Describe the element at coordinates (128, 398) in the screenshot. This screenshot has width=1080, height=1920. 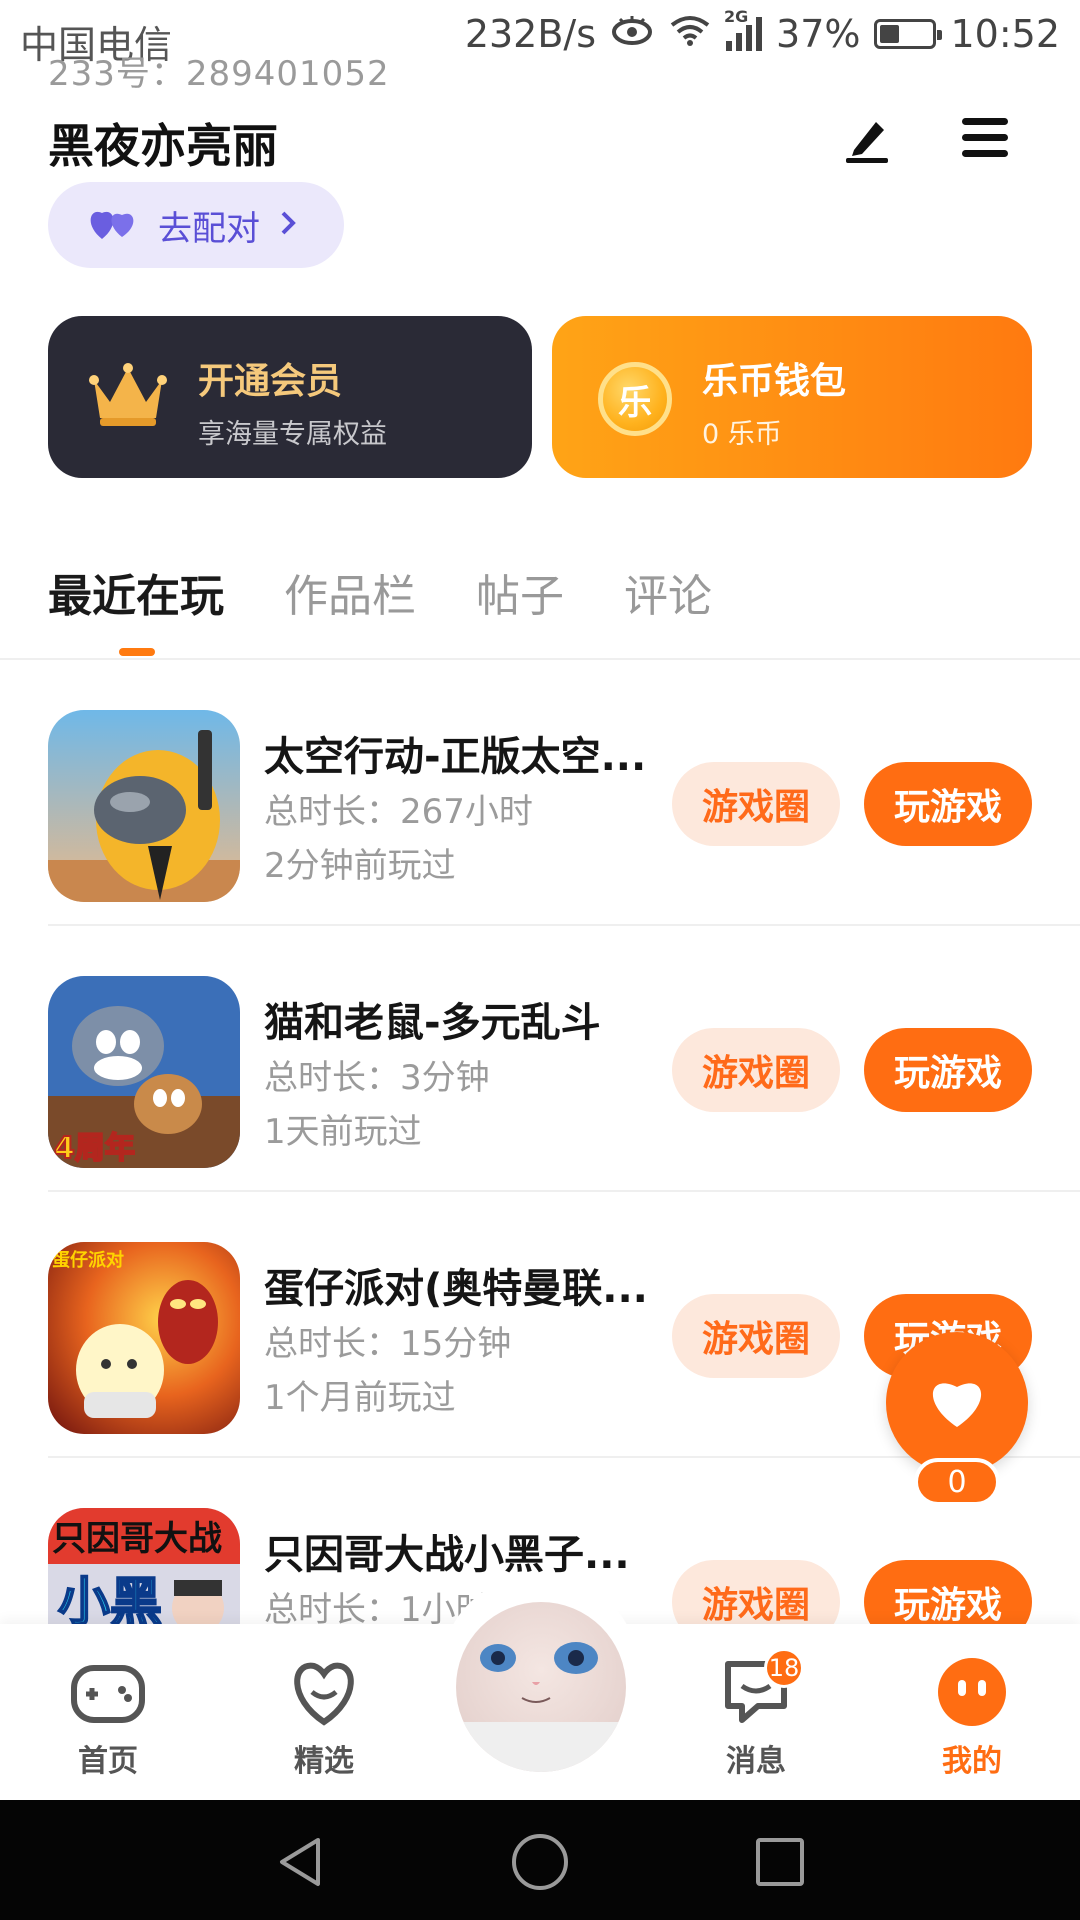
I see `crown-icon` at that location.